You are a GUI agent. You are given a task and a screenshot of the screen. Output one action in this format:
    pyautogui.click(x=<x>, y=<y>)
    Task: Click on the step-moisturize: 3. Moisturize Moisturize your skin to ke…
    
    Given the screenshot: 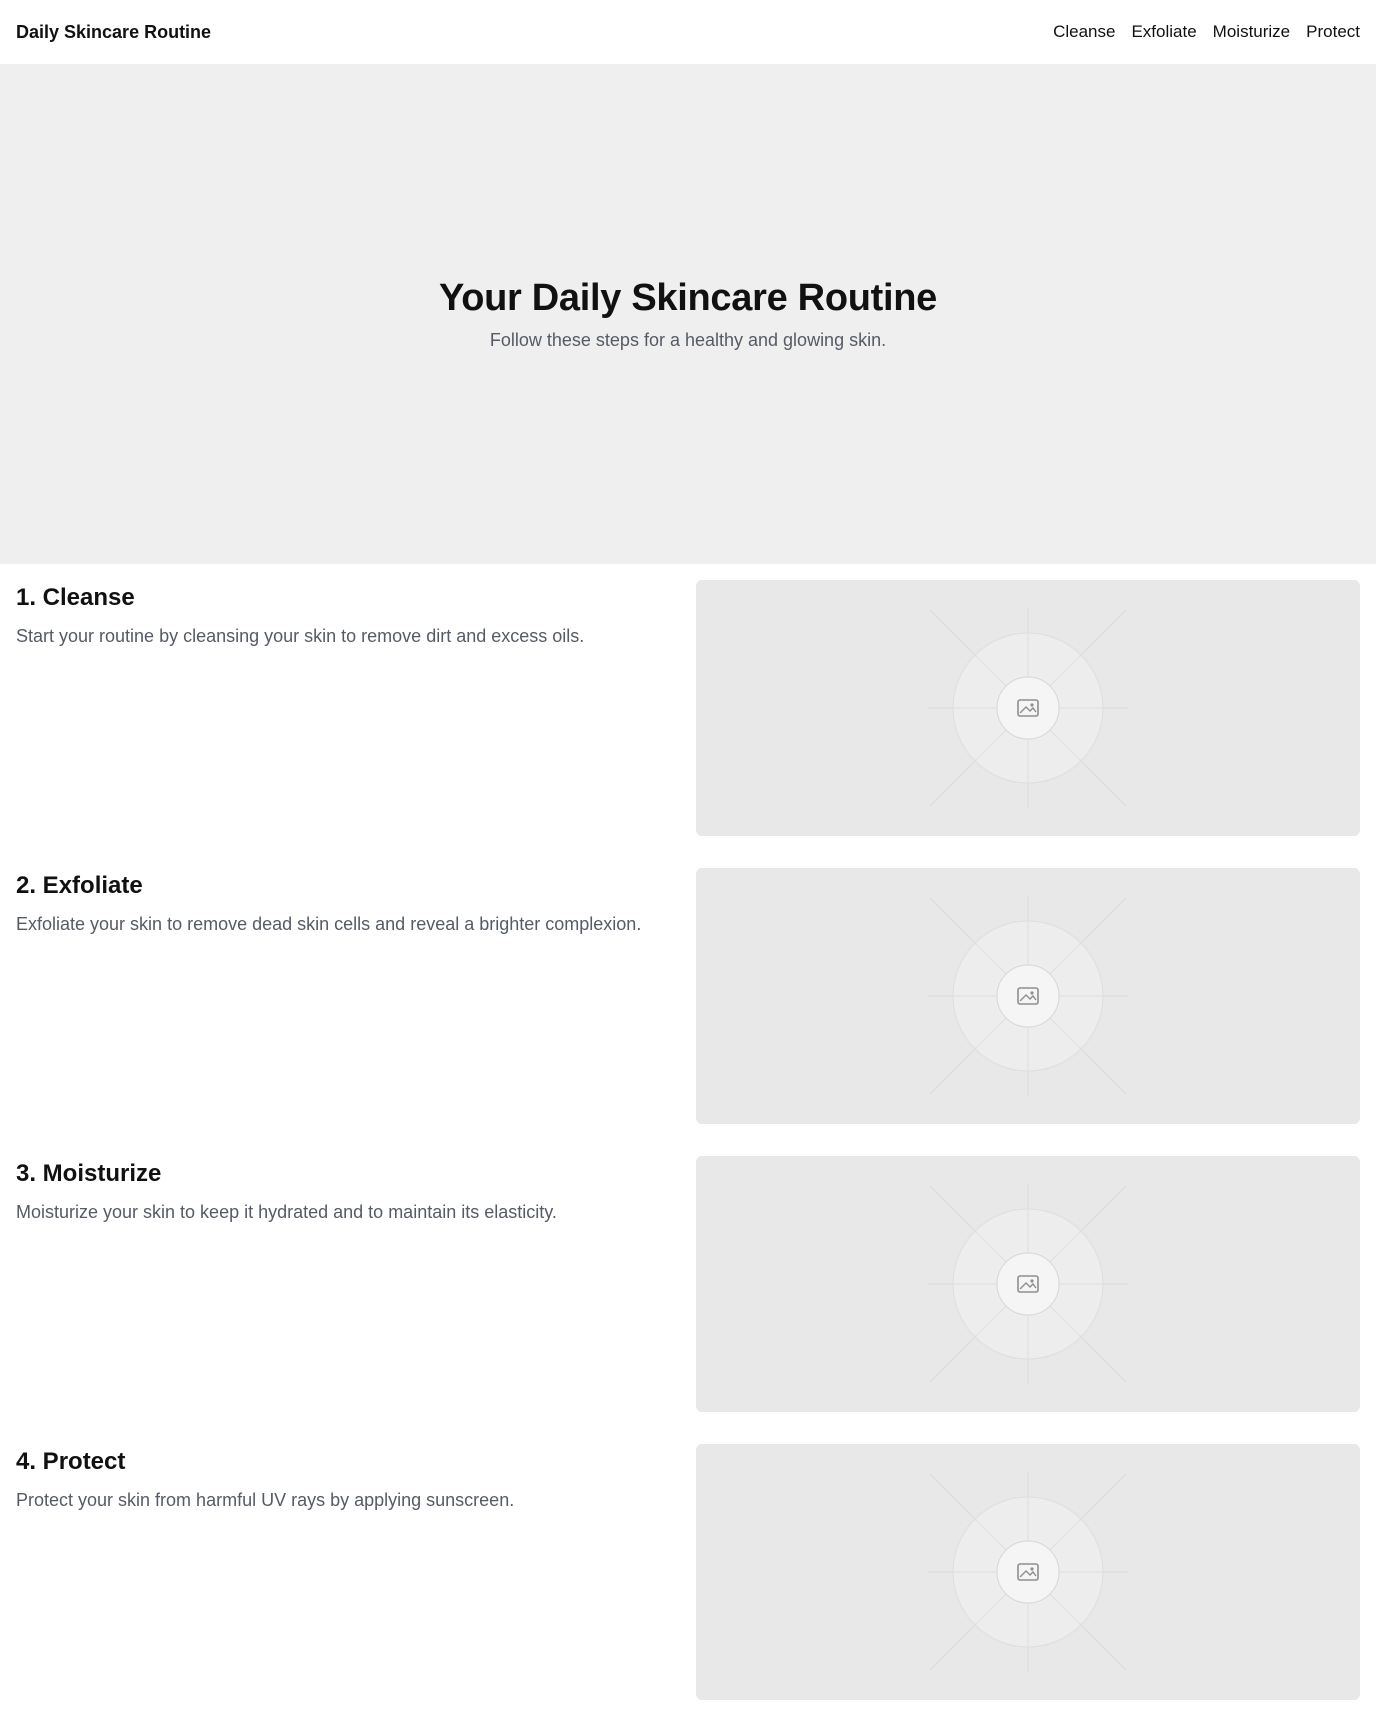 What is the action you would take?
    pyautogui.click(x=688, y=1284)
    